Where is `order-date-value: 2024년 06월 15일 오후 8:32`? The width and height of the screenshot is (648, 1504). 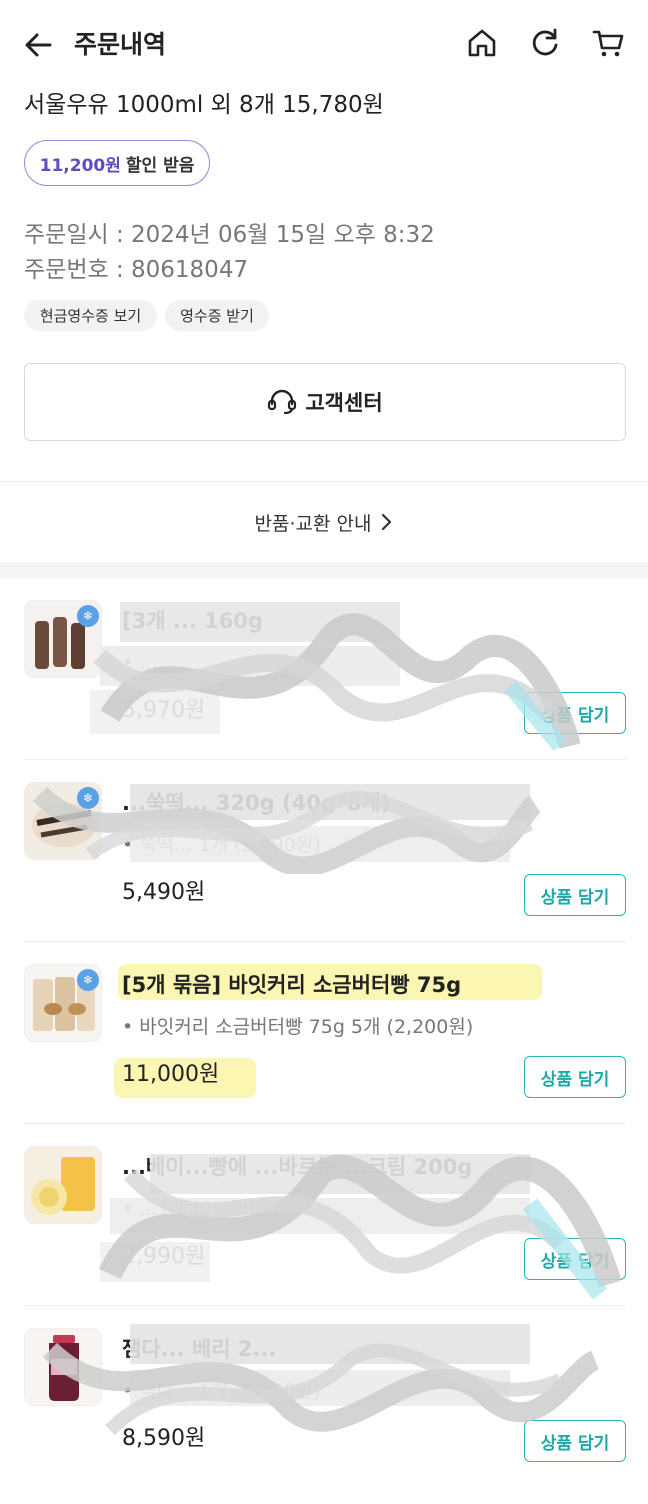
order-date-value: 2024년 06월 15일 오후 8:32 is located at coordinates (283, 235).